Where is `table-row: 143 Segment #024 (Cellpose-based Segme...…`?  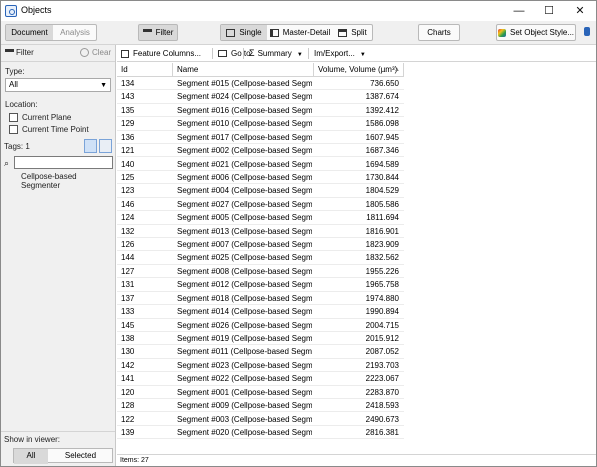 table-row: 143 Segment #024 (Cellpose-based Segme...… is located at coordinates (260, 97).